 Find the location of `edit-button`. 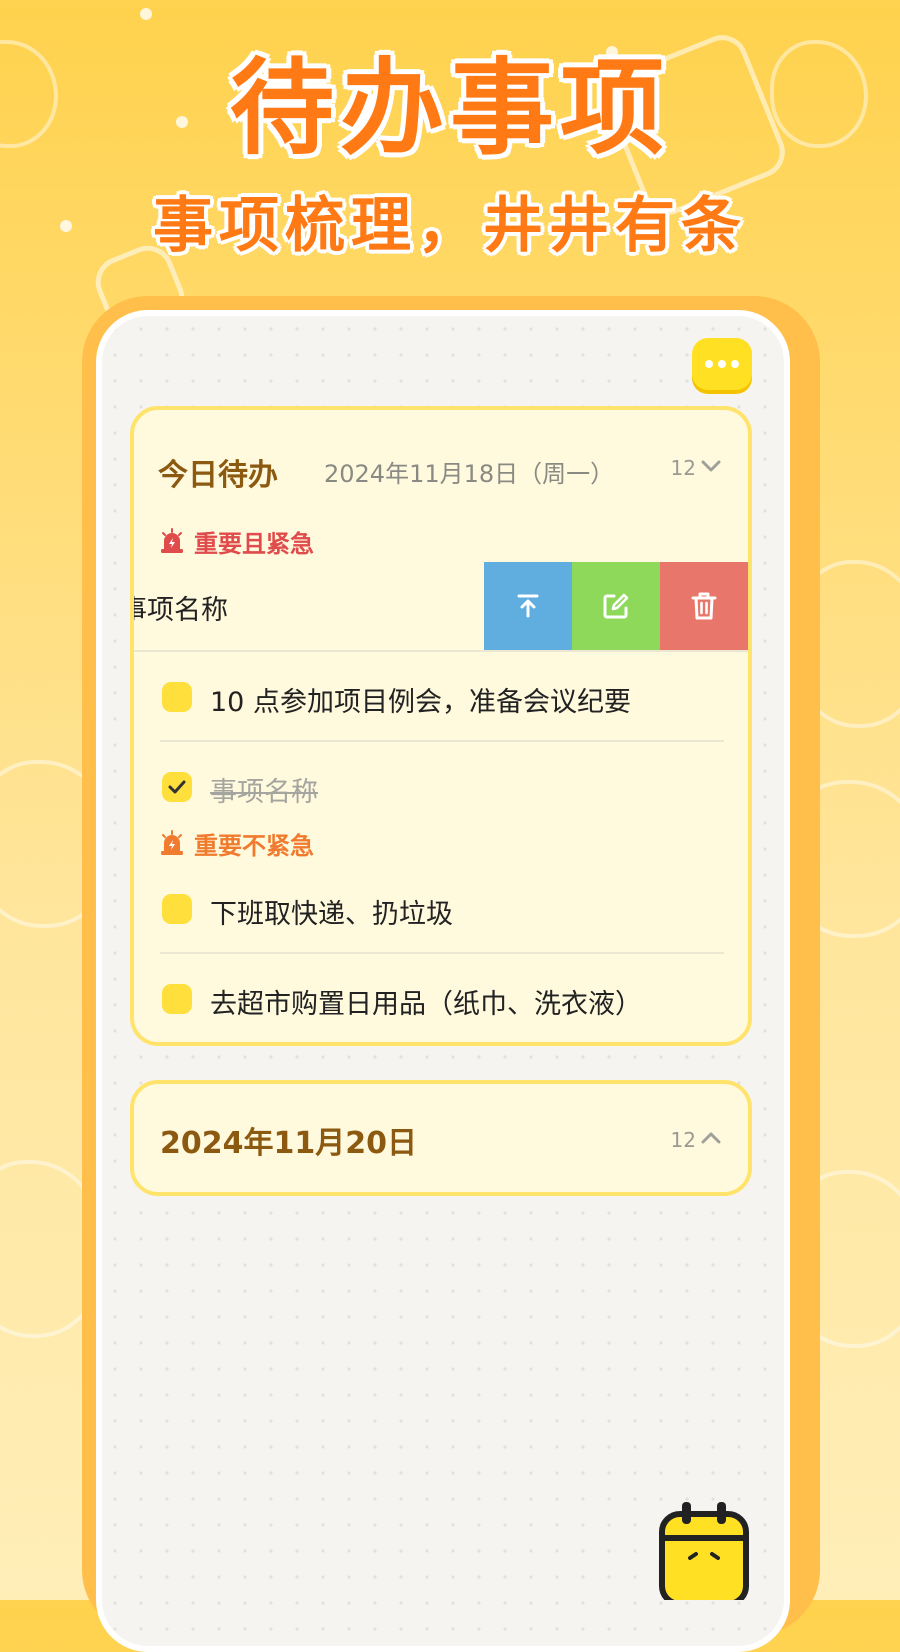

edit-button is located at coordinates (616, 606).